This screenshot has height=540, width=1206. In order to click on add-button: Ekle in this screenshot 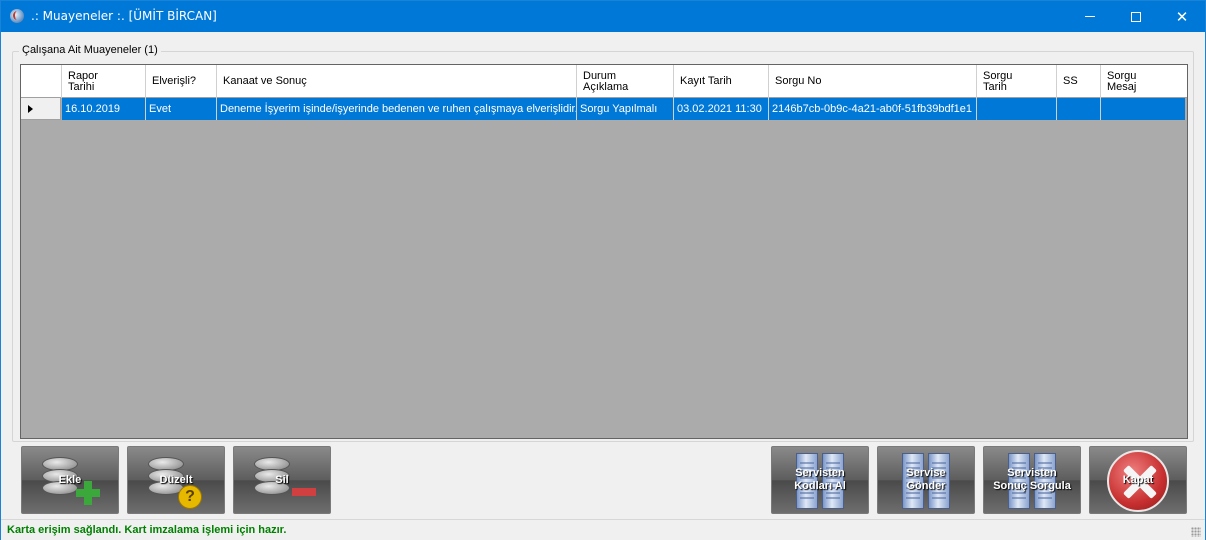, I will do `click(70, 480)`.